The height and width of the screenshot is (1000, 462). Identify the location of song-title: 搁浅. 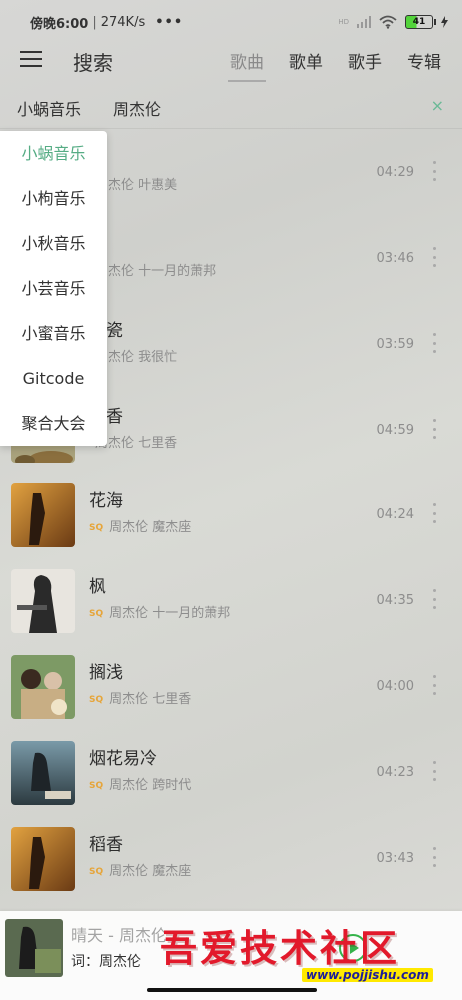
(106, 673).